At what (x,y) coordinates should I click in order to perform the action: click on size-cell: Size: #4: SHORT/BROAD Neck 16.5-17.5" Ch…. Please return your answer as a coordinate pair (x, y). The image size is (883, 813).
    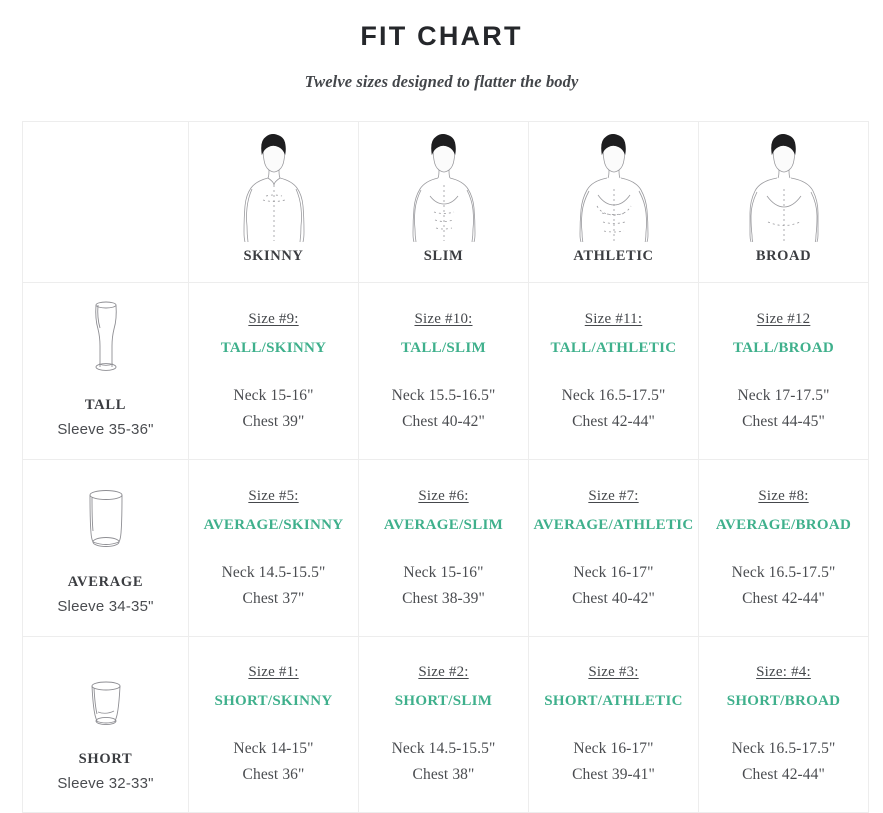
    Looking at the image, I should click on (783, 724).